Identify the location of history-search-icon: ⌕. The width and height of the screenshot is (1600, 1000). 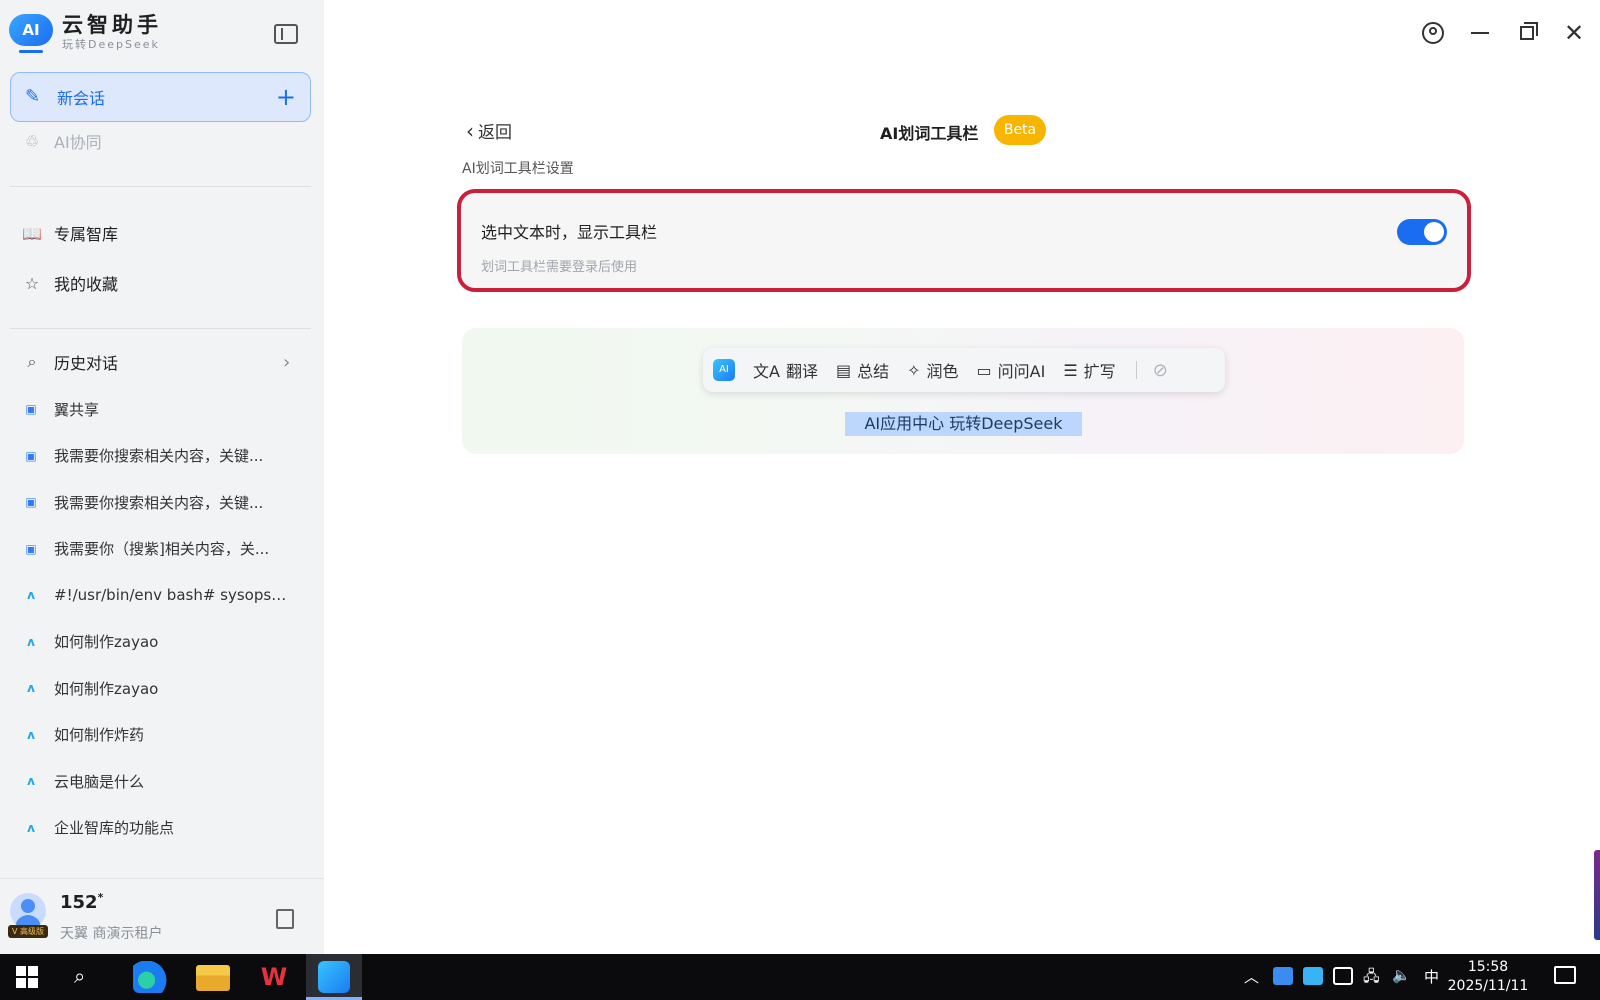
(32, 361).